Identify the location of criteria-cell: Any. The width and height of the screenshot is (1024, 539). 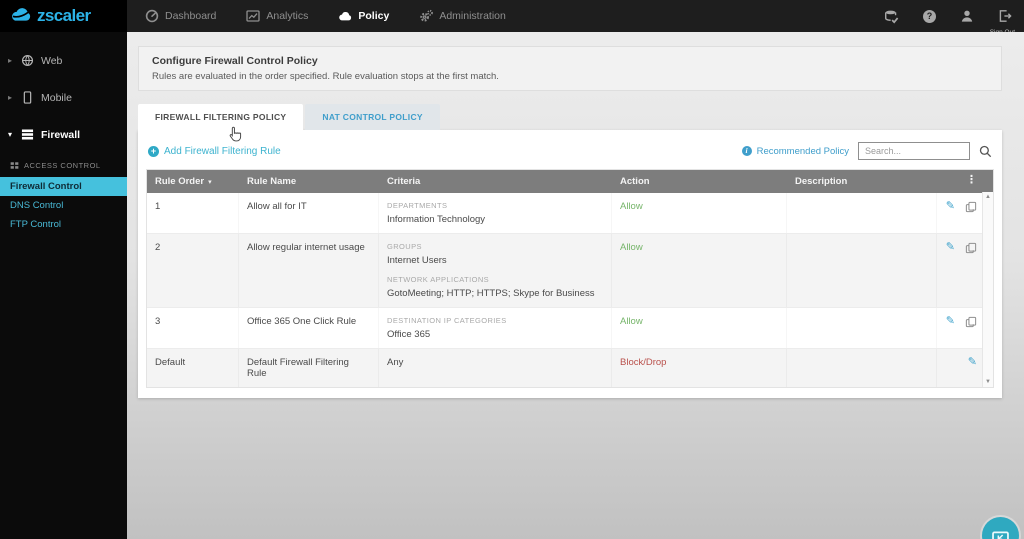
(495, 368).